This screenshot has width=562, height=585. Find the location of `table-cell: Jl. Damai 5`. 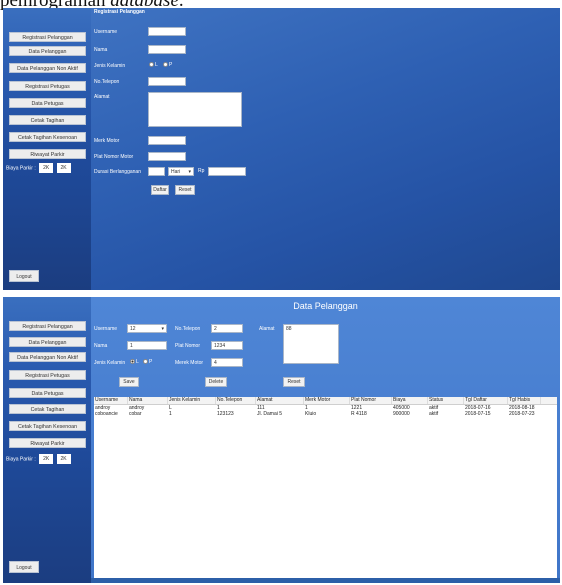

table-cell: Jl. Damai 5 is located at coordinates (270, 414).